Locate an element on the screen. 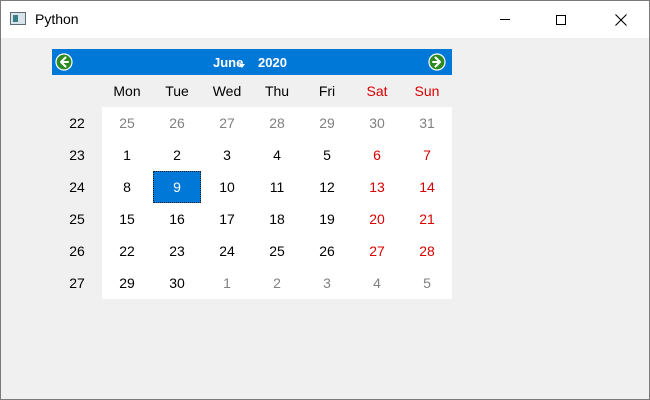 This screenshot has height=400, width=650. minimize-button is located at coordinates (505, 19).